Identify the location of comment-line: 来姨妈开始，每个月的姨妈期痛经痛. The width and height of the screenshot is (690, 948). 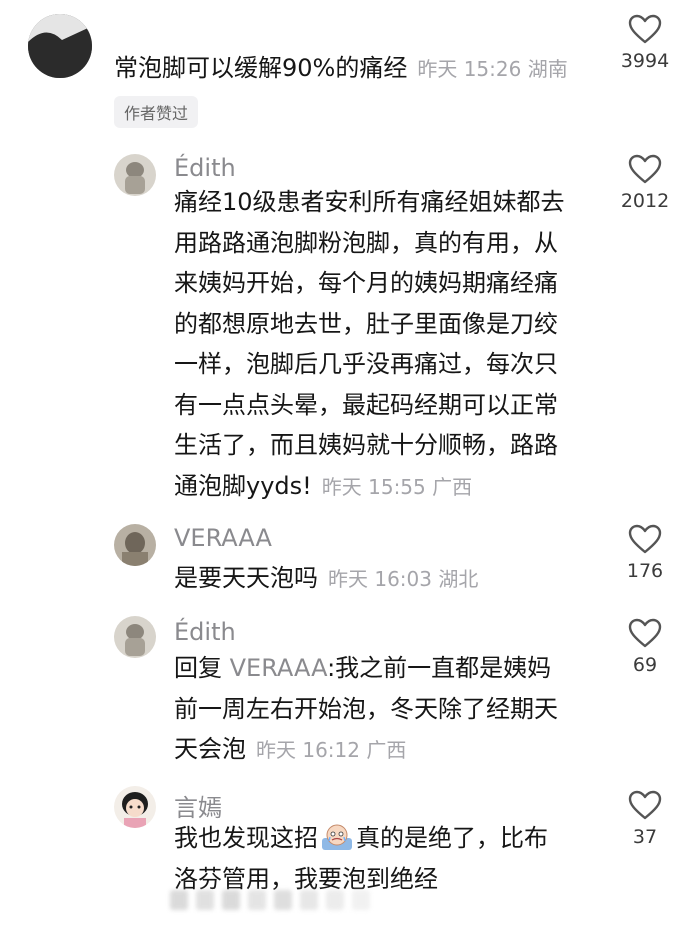
(366, 283).